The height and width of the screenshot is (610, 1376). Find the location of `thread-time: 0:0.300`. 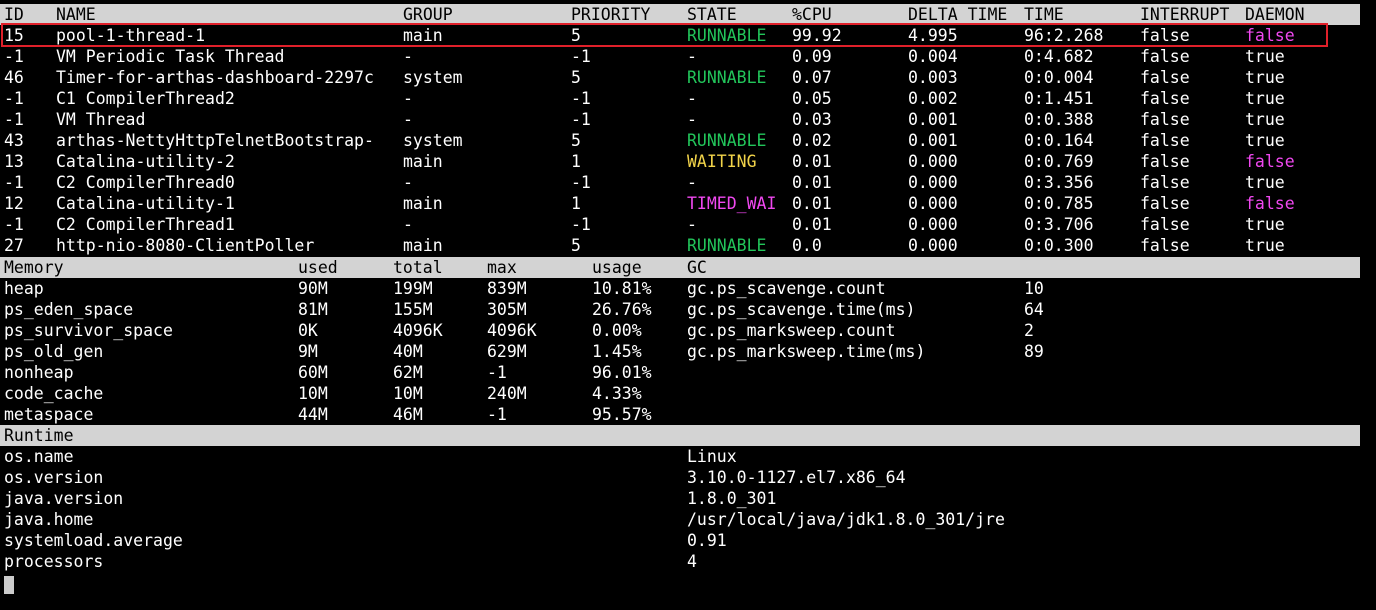

thread-time: 0:0.300 is located at coordinates (1059, 245).